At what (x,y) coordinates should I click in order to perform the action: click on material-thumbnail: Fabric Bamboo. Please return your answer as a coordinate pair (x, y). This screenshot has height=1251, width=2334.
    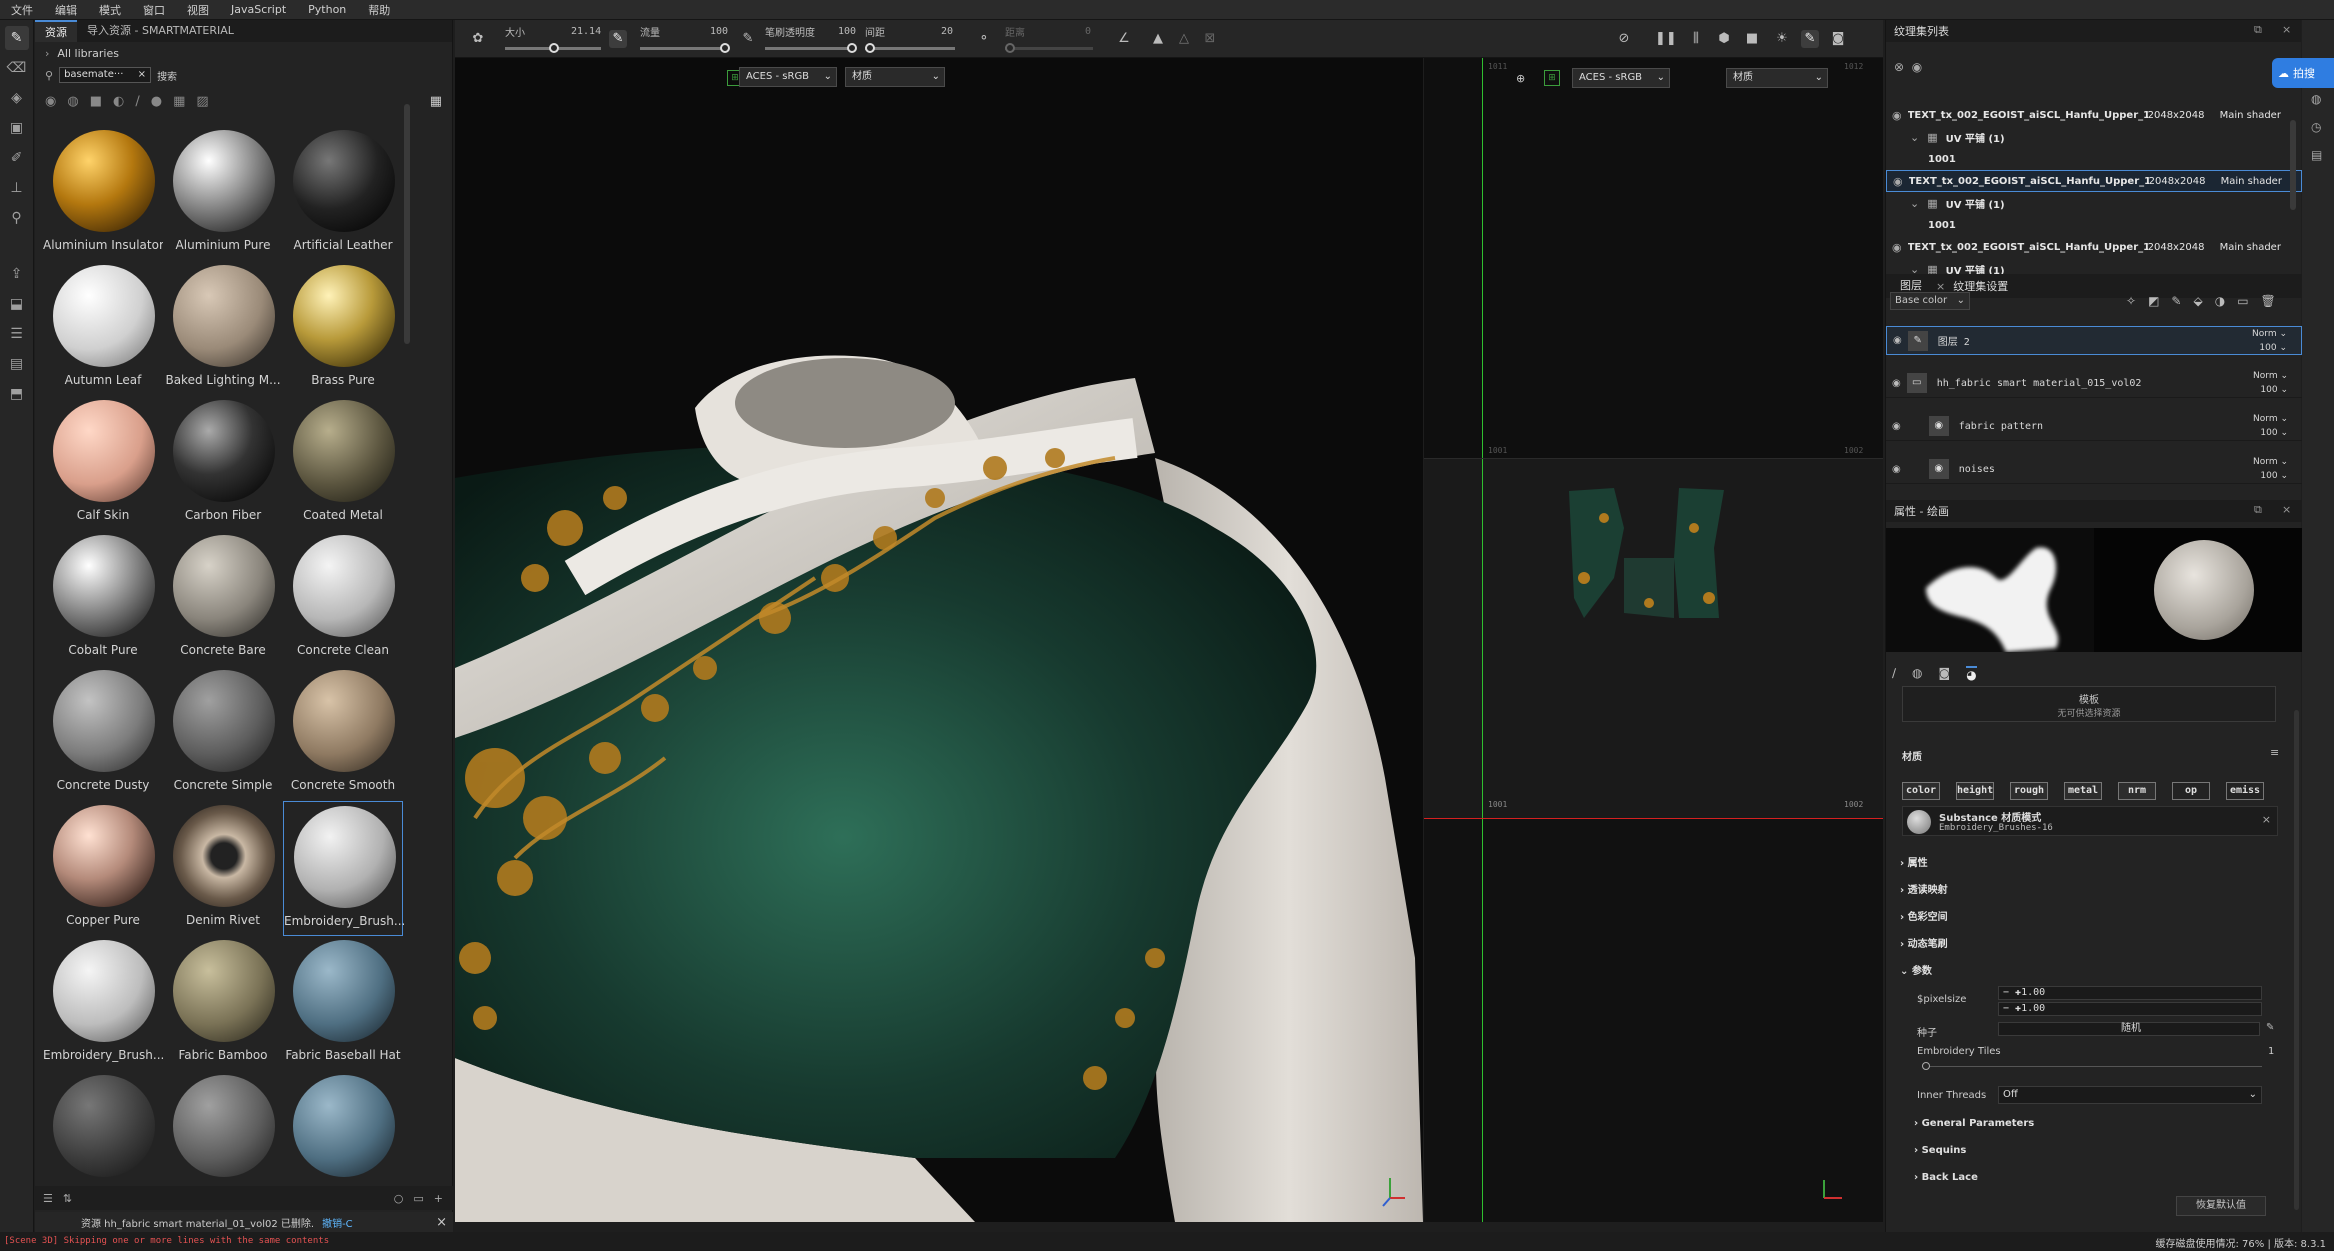
    Looking at the image, I should click on (223, 1003).